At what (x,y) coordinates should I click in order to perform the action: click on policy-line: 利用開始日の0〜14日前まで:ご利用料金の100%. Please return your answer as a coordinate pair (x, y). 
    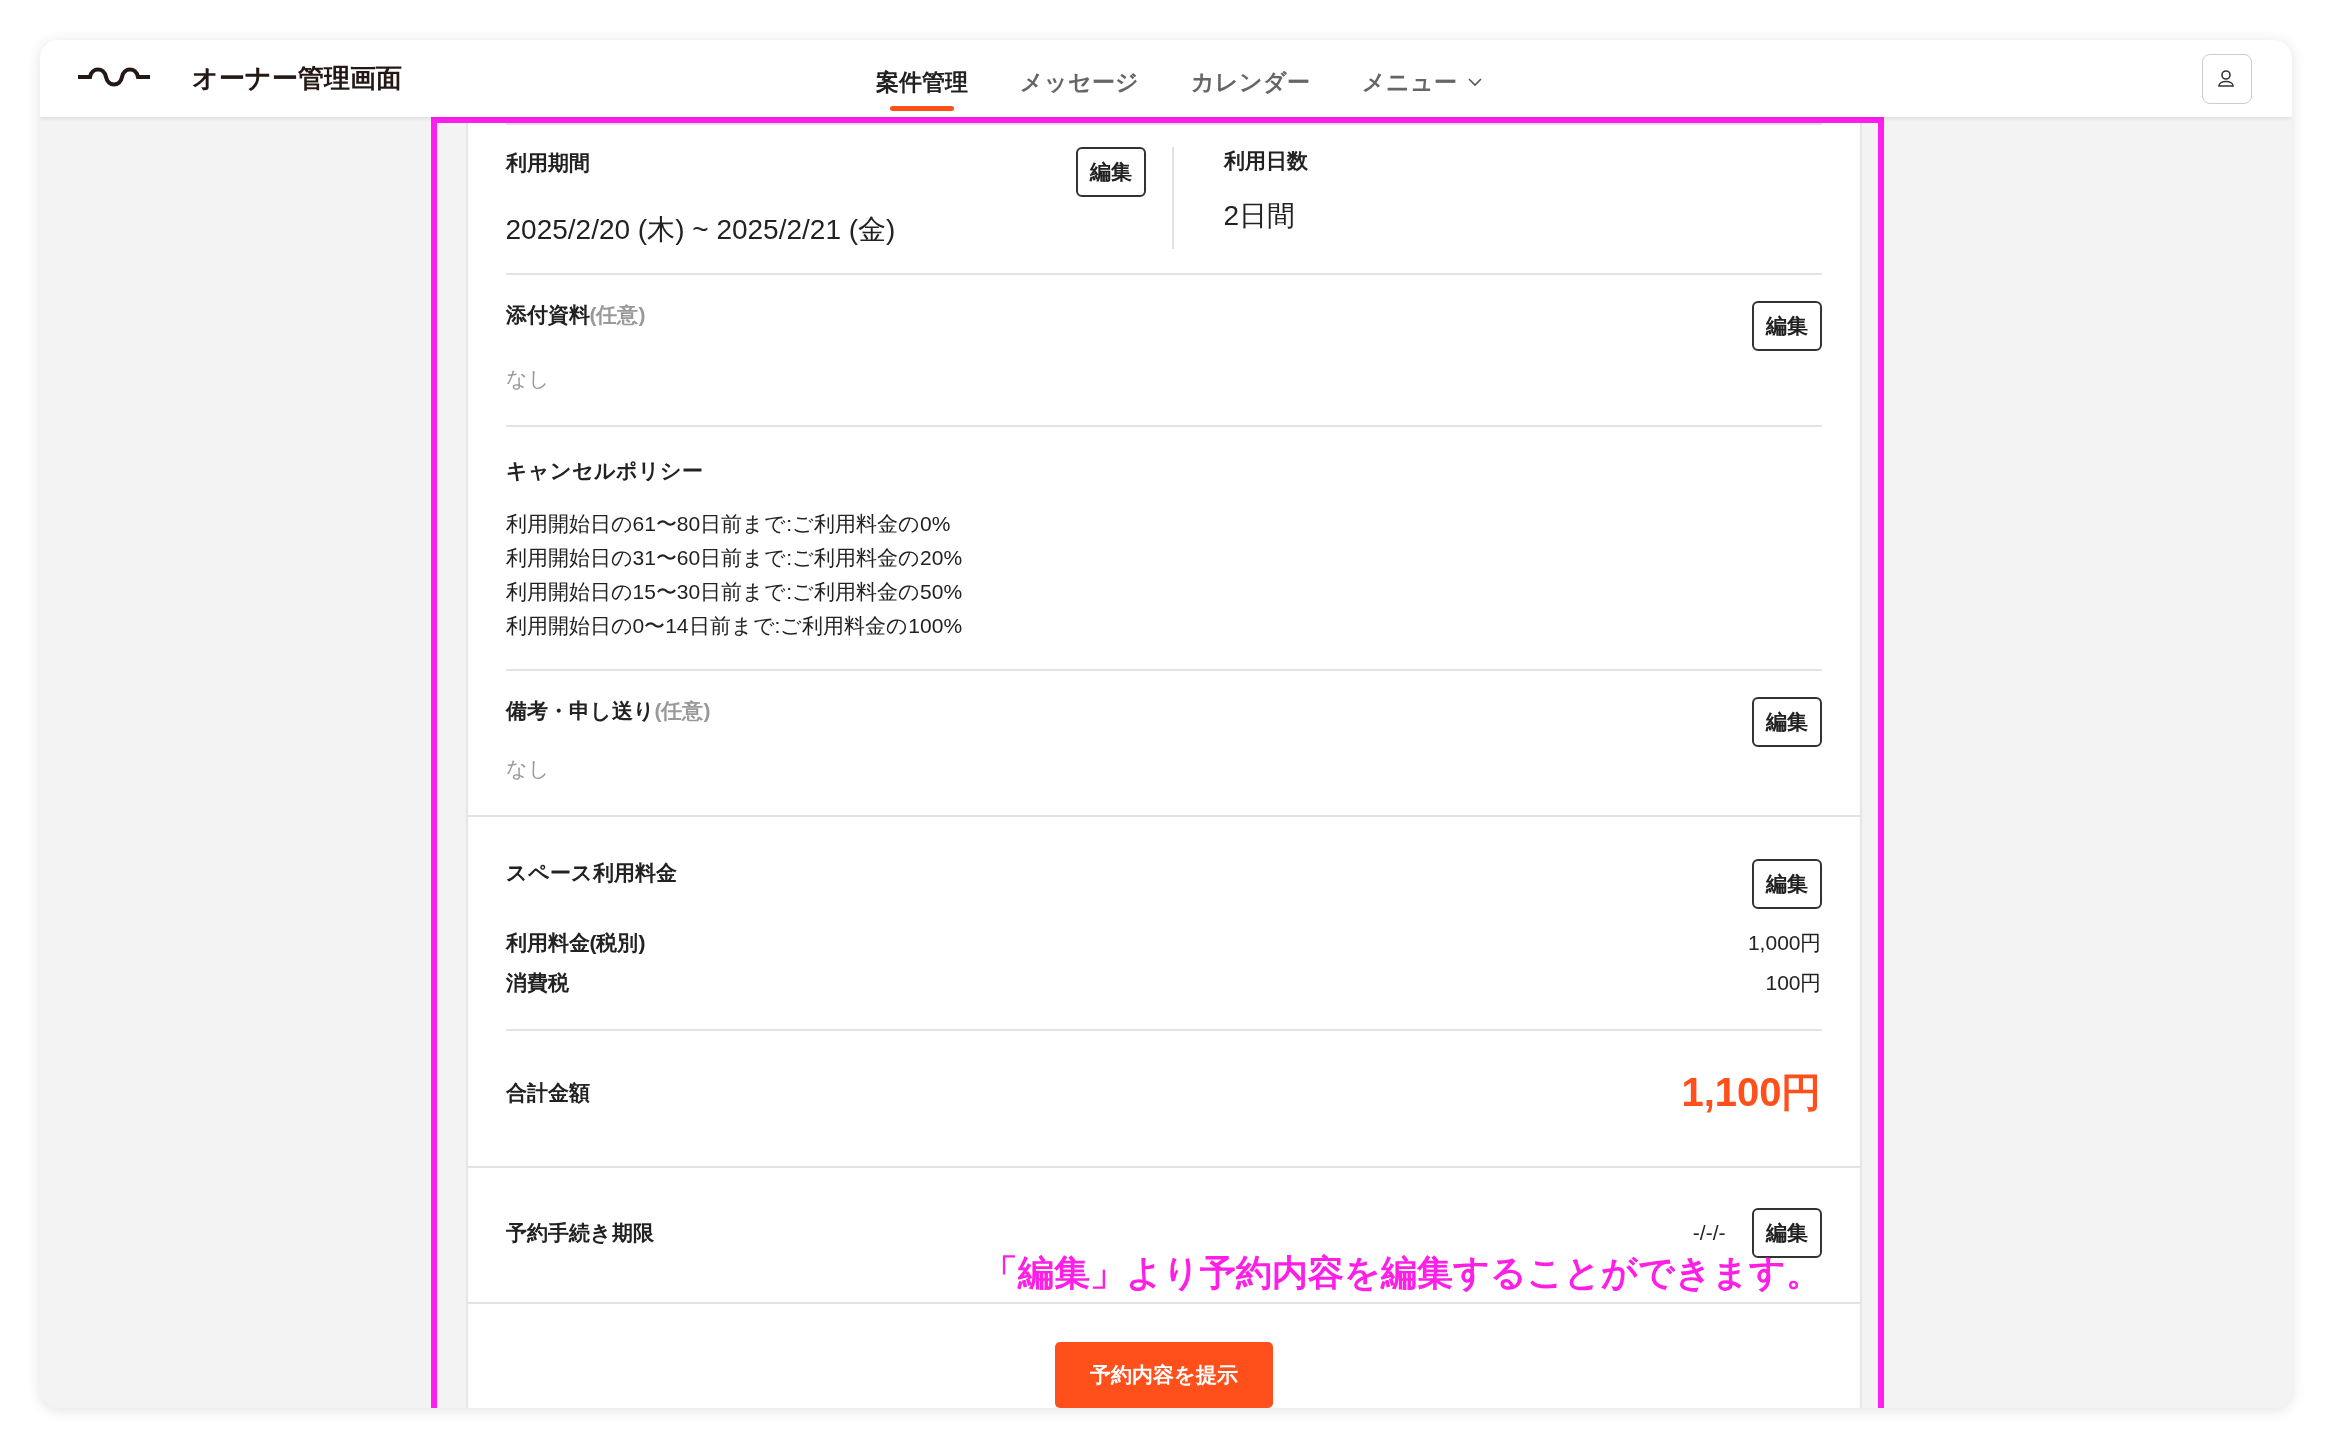
    Looking at the image, I should click on (734, 626).